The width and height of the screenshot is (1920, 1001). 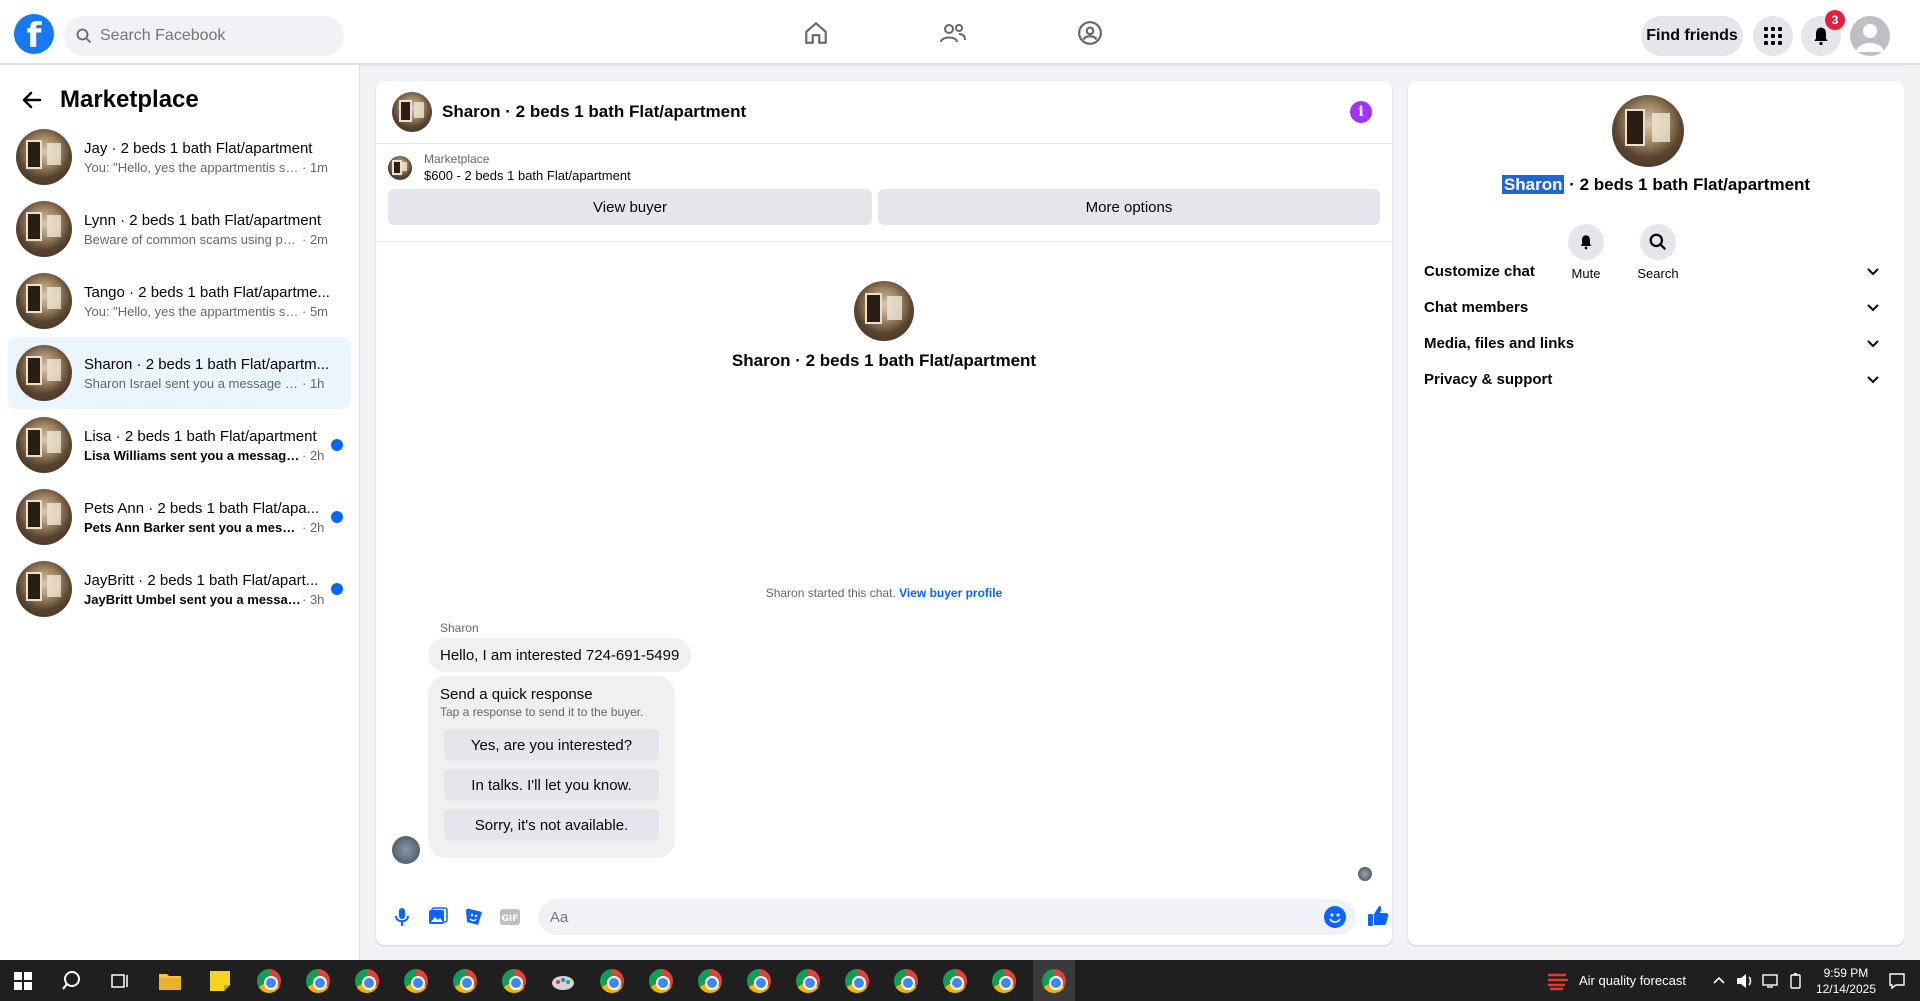 What do you see at coordinates (474, 917) in the screenshot?
I see `sticker-icon` at bounding box center [474, 917].